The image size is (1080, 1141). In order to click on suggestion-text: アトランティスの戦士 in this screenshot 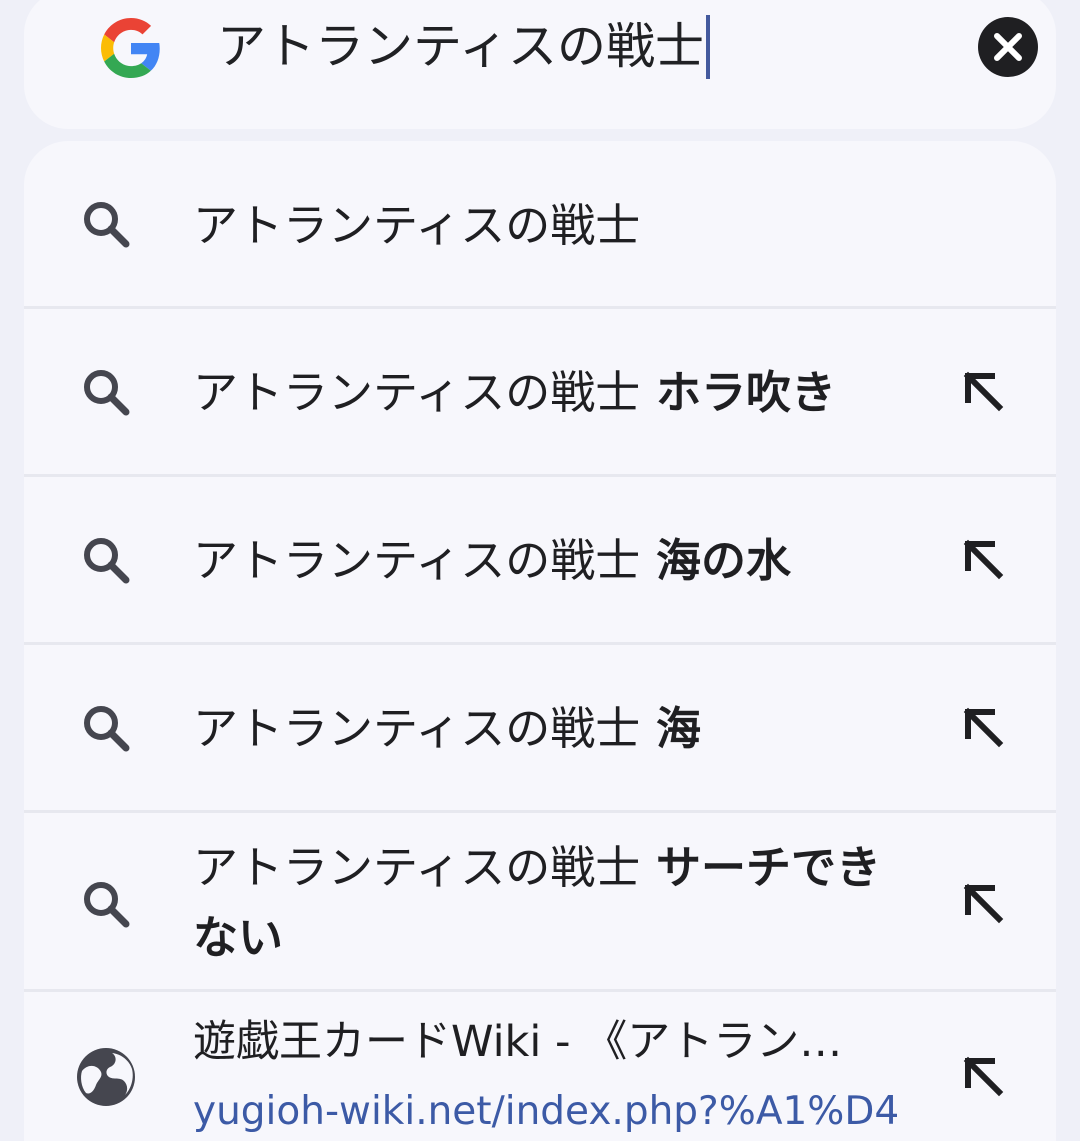, I will do `click(416, 226)`.